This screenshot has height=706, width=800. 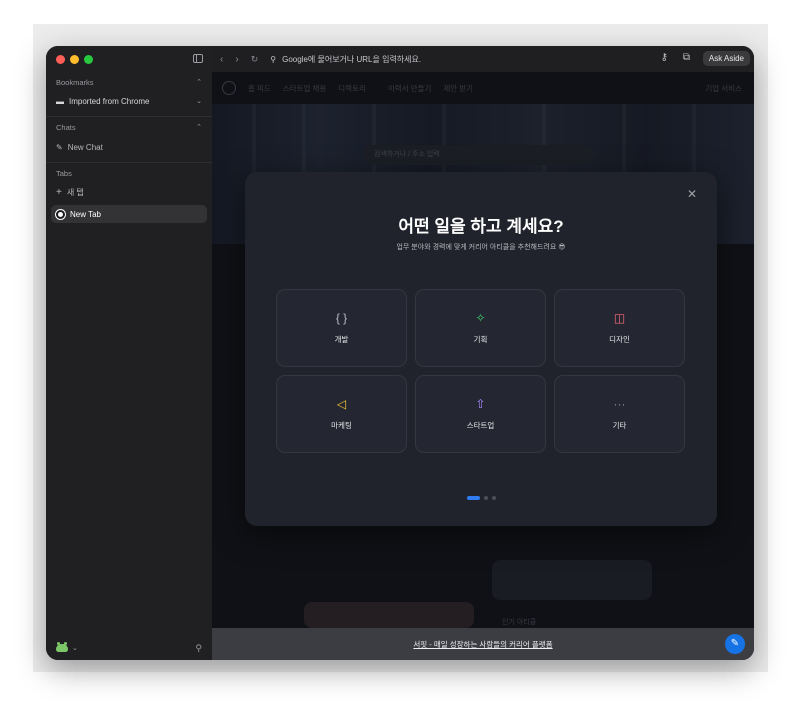 I want to click on key-icon: ⚷, so click(x=664, y=57).